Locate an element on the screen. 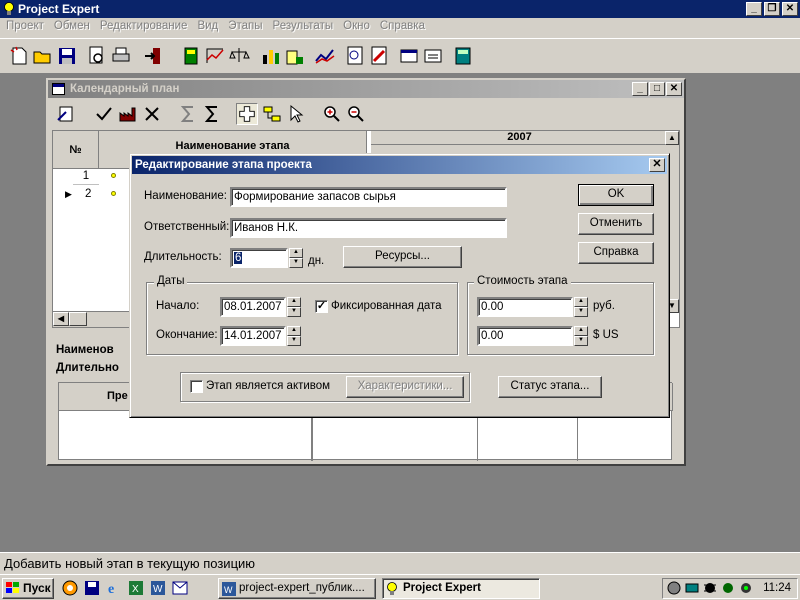 This screenshot has height=600, width=800. floppy-icon is located at coordinates (92, 588).